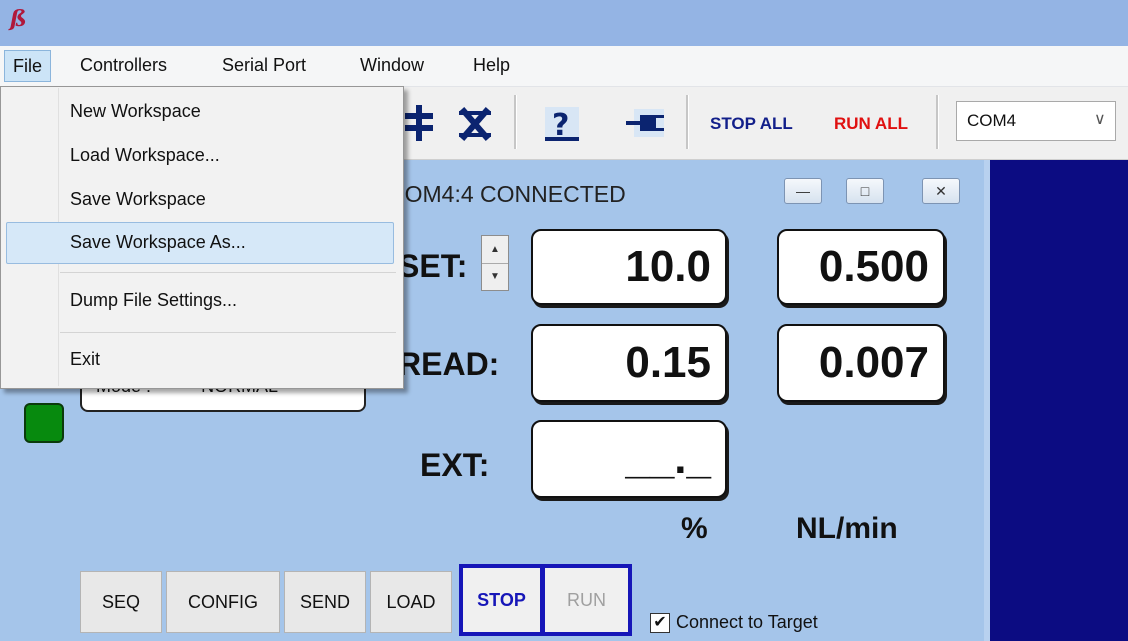  I want to click on stop-all-button: STOP ALL, so click(751, 124).